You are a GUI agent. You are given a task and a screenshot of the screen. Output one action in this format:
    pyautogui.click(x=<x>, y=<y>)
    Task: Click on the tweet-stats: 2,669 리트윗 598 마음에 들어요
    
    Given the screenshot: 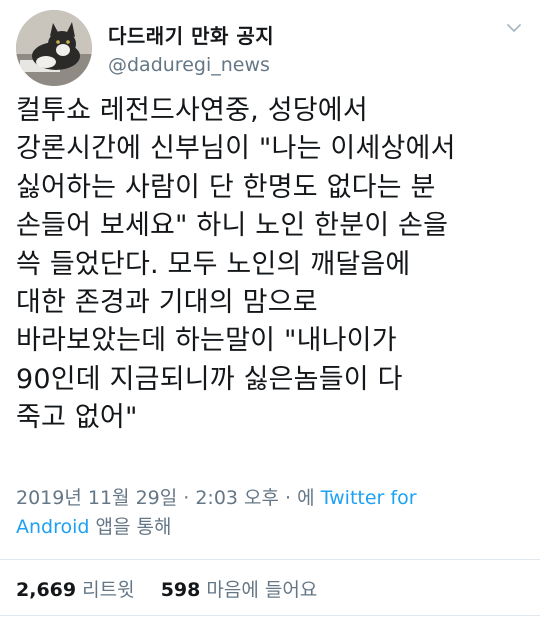 What is the action you would take?
    pyautogui.click(x=166, y=588)
    